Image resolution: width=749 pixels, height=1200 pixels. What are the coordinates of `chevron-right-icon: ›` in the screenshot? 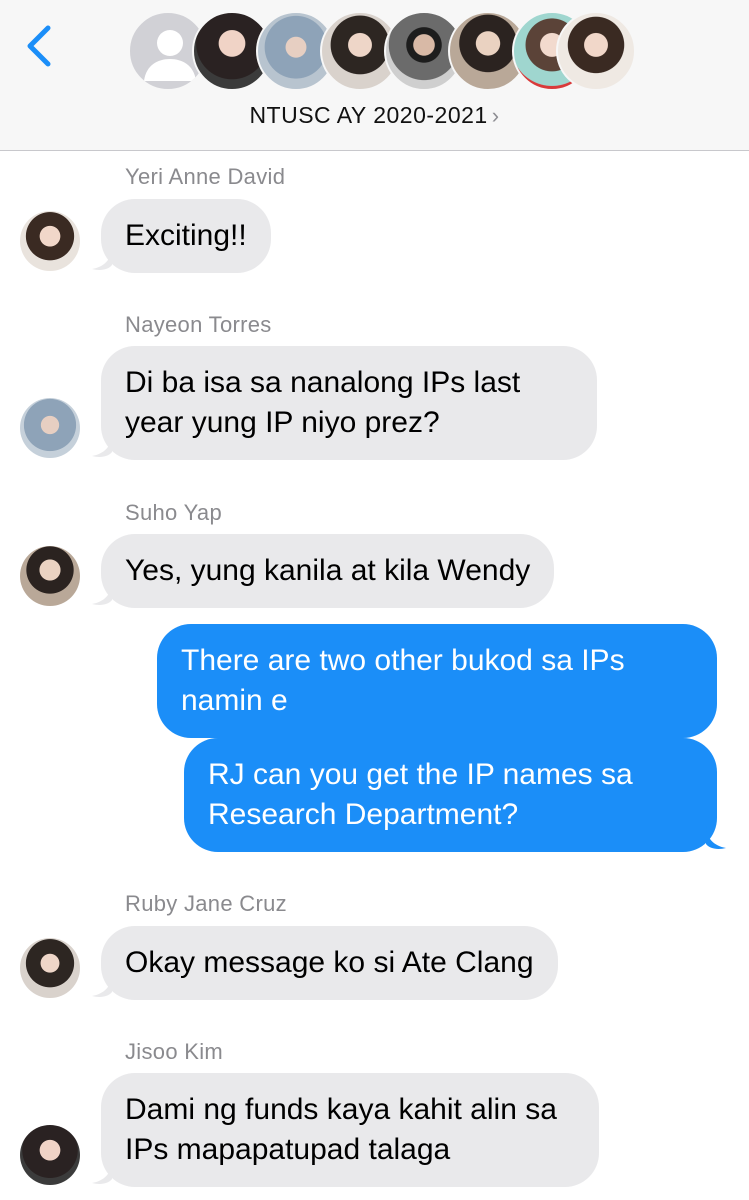 It's located at (495, 115).